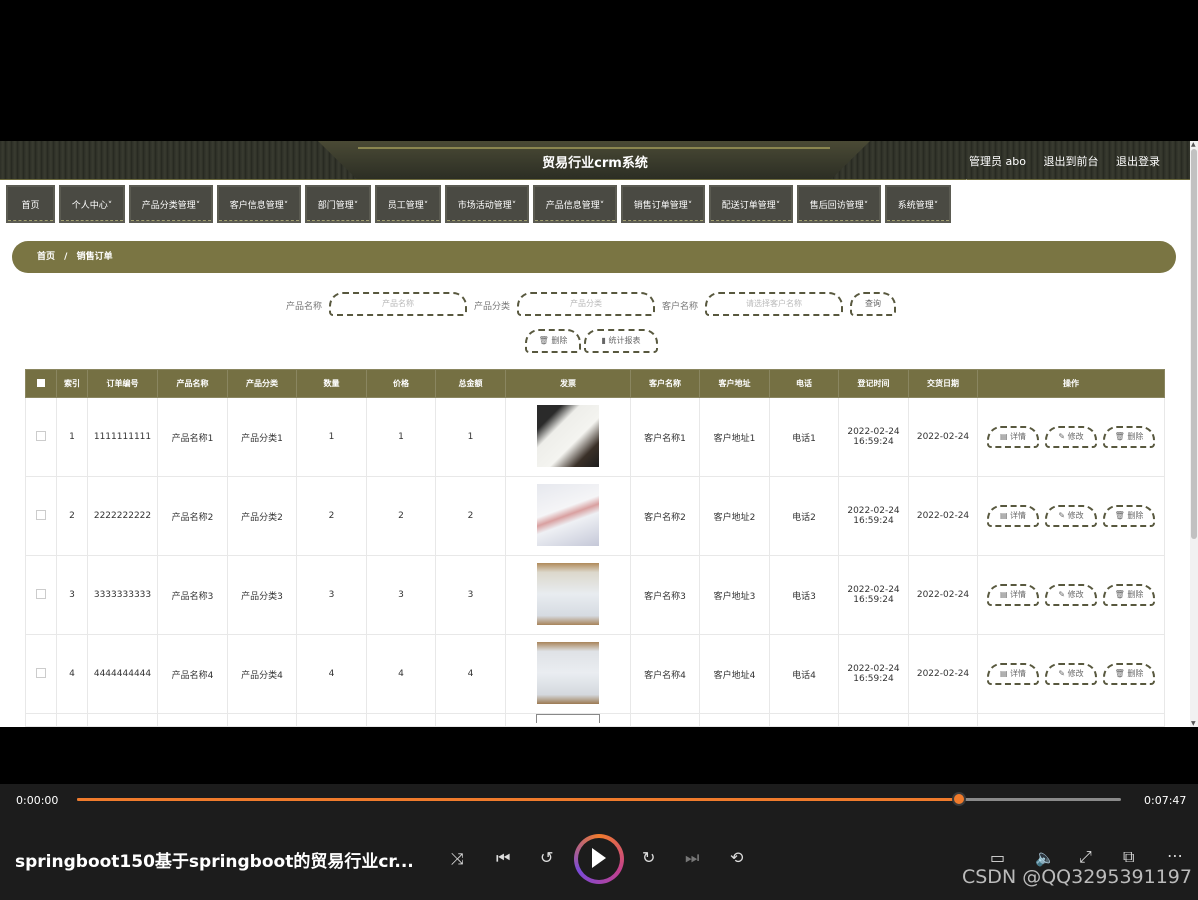  What do you see at coordinates (873, 679) in the screenshot?
I see `register-clock: 16:59:24` at bounding box center [873, 679].